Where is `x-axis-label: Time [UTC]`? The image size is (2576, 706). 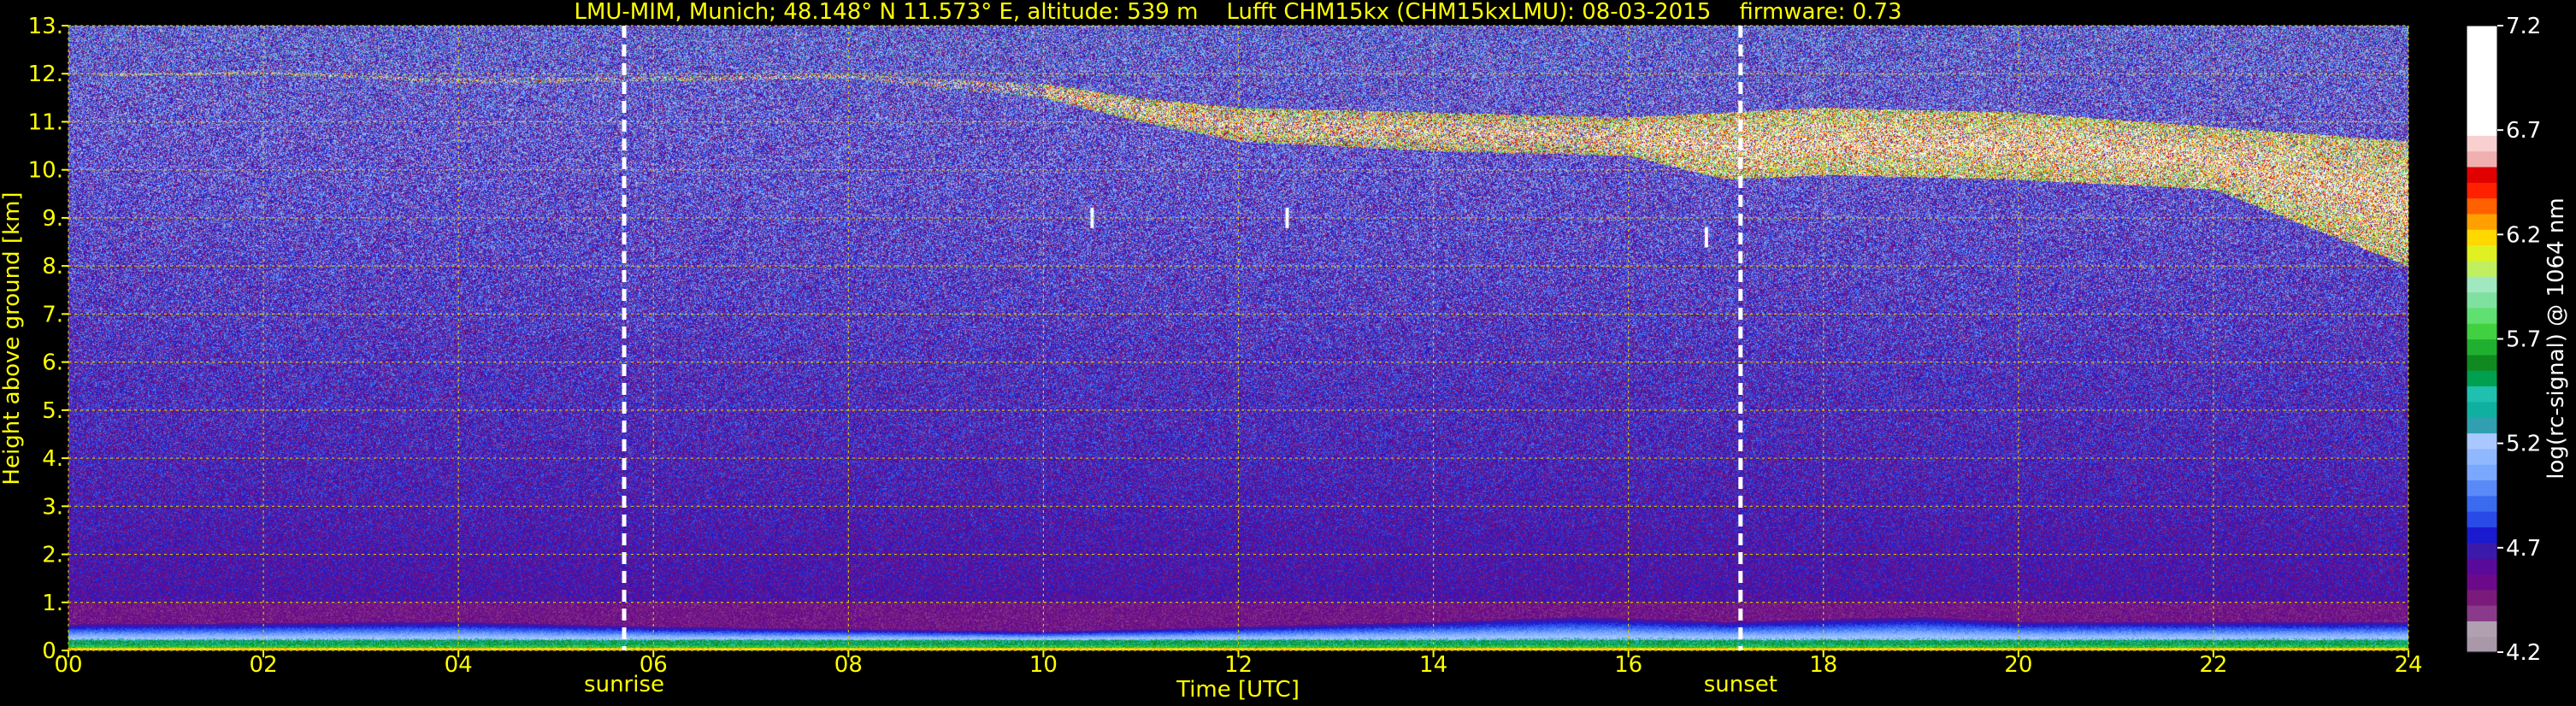
x-axis-label: Time [UTC] is located at coordinates (1238, 690).